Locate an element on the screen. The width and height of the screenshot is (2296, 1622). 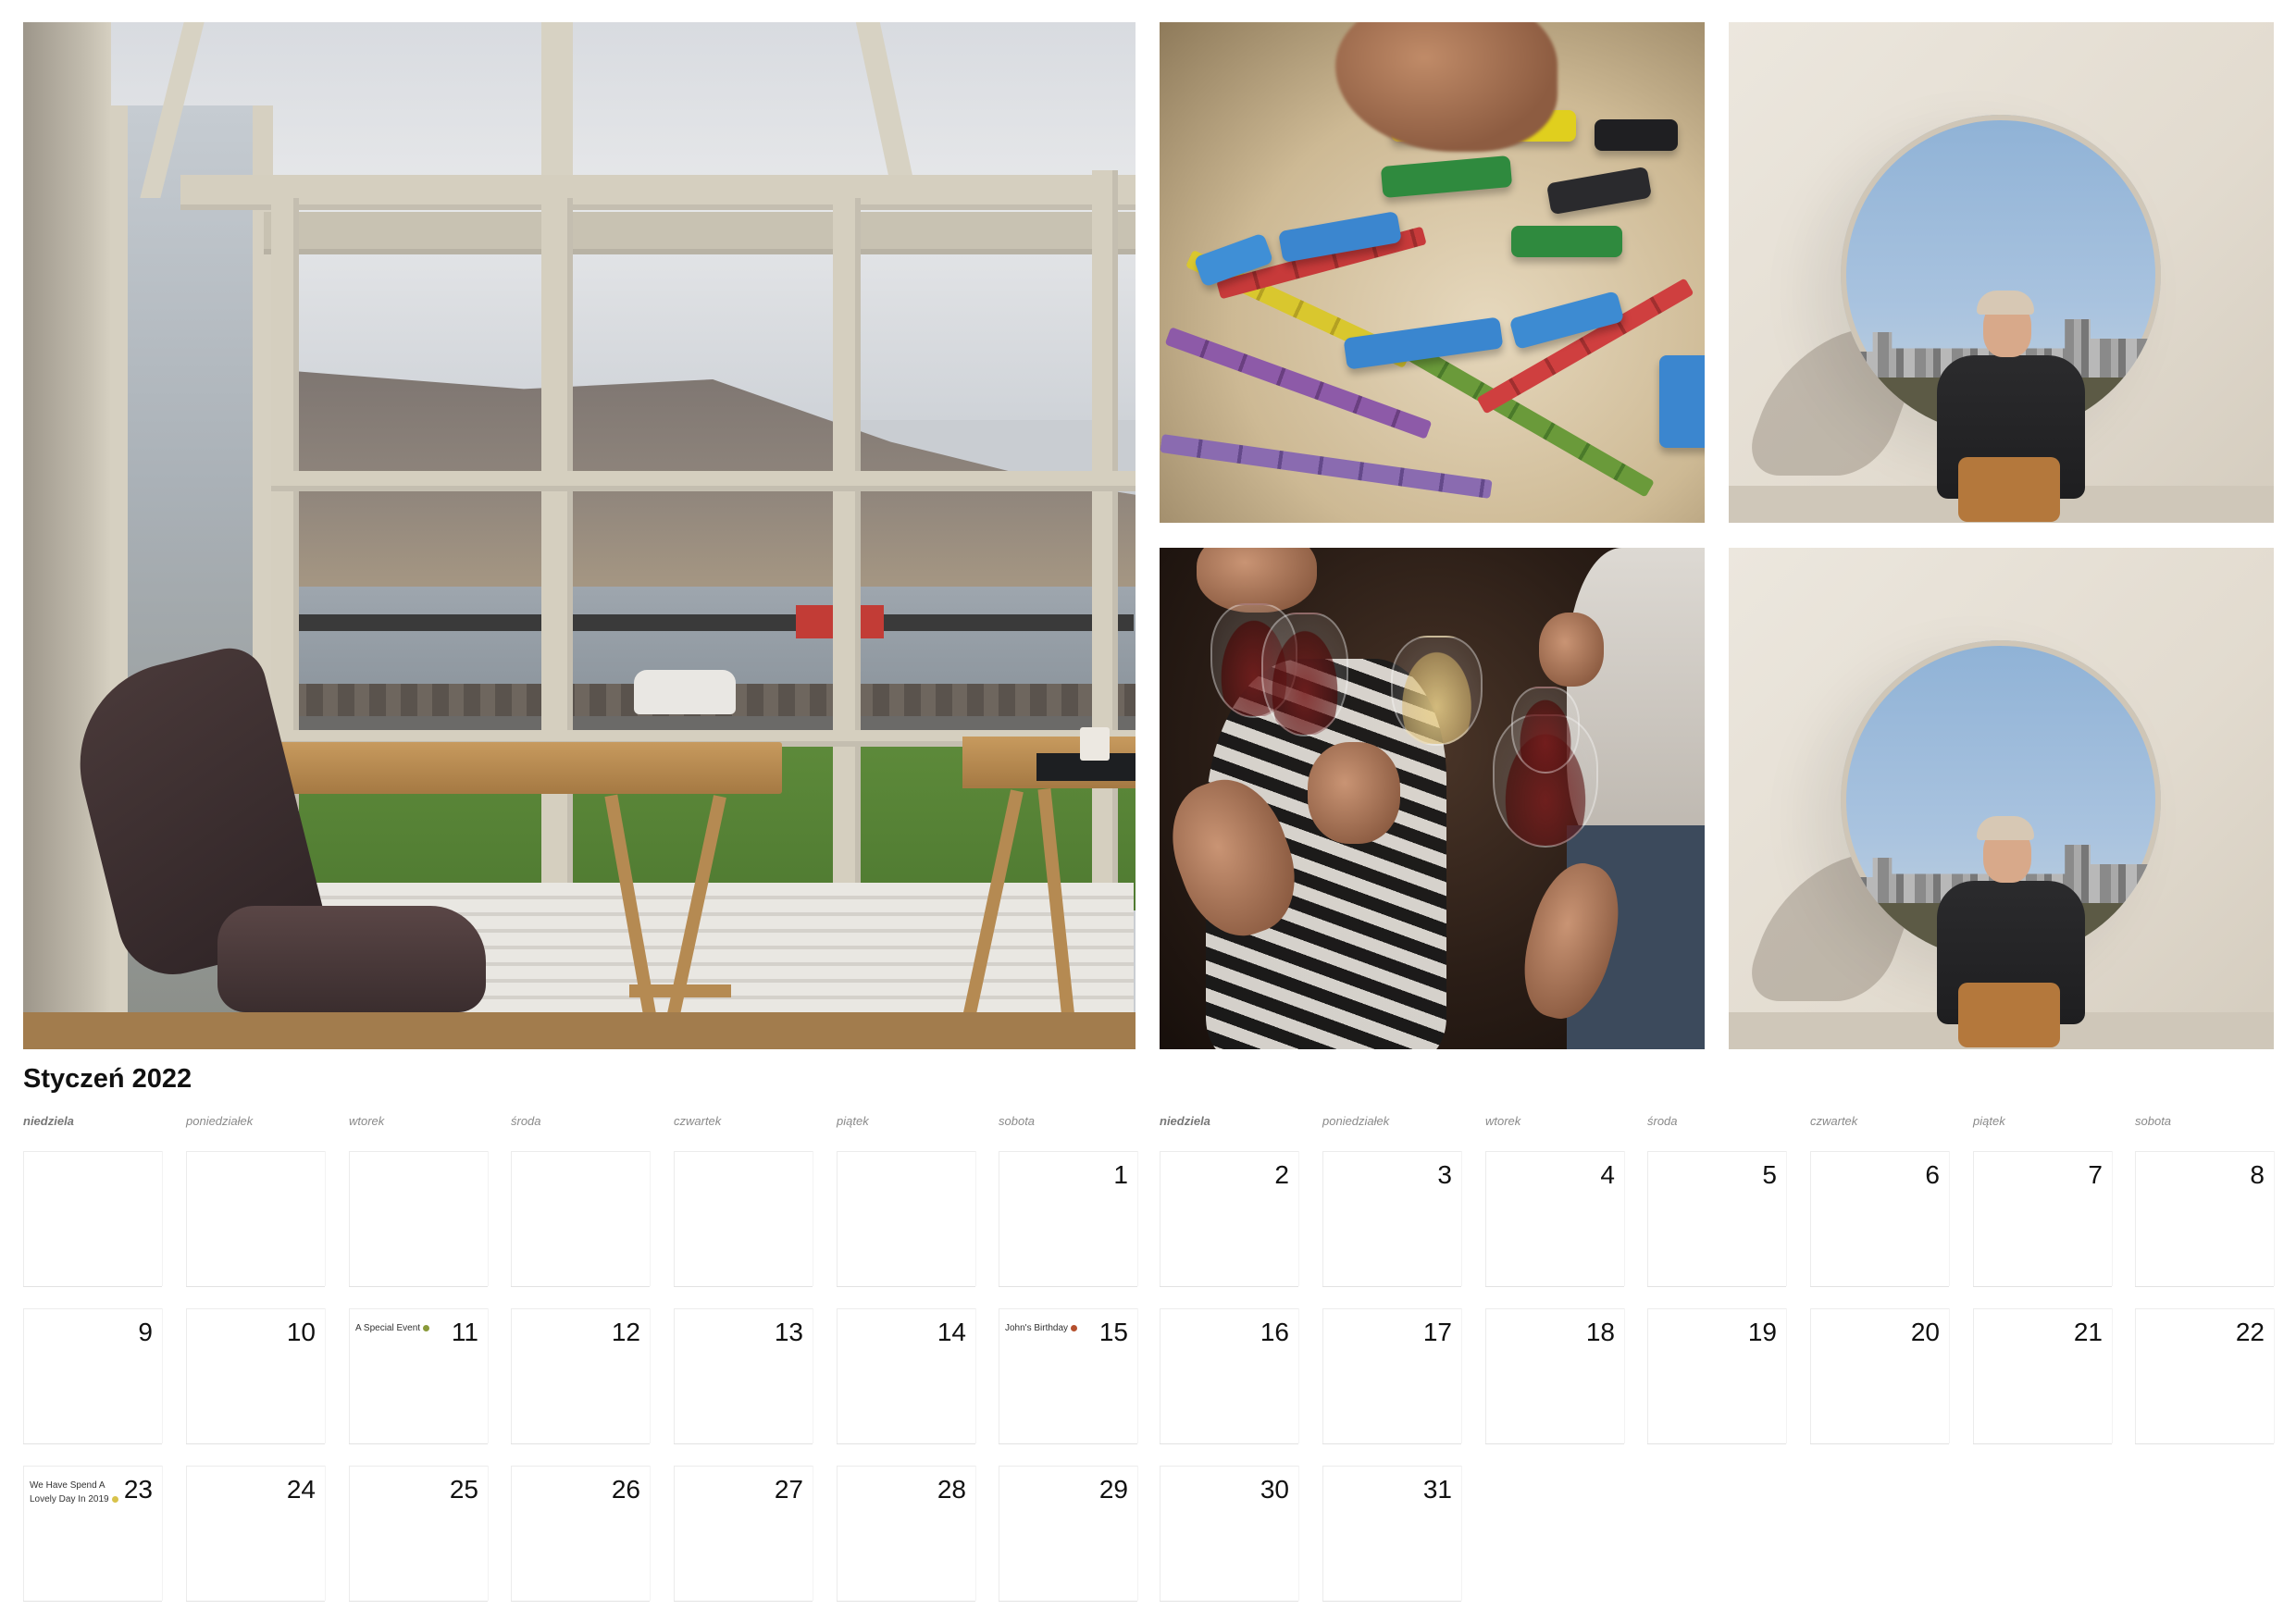
calendar-title: Styczeń 2022 is located at coordinates (108, 1079).